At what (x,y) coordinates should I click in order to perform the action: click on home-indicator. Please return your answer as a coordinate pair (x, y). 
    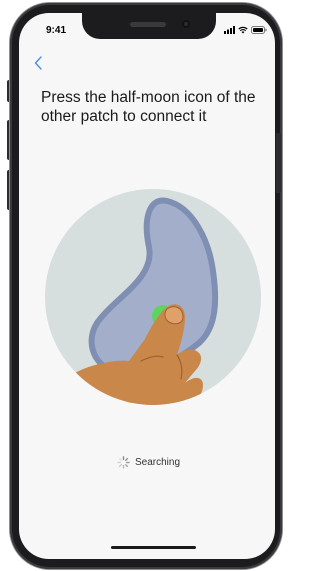
    Looking at the image, I should click on (153, 547).